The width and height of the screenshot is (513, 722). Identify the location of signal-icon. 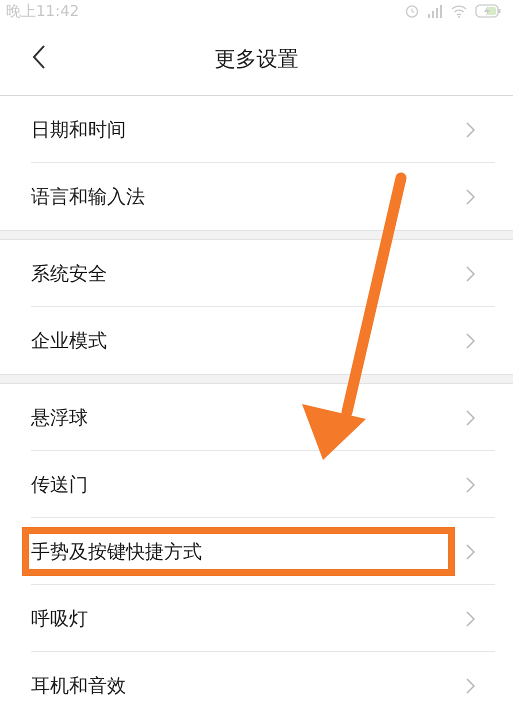
(435, 11).